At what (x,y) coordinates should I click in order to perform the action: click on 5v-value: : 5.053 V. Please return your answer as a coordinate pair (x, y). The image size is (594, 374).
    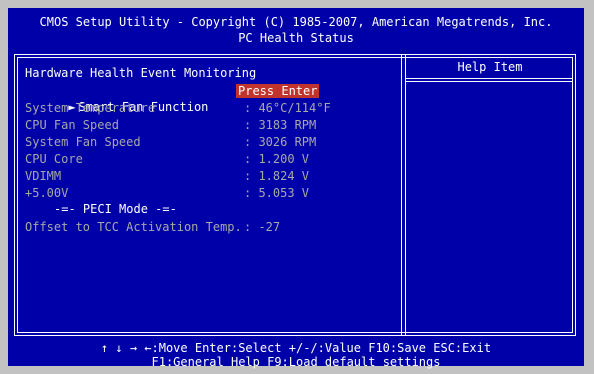
    Looking at the image, I should click on (277, 193).